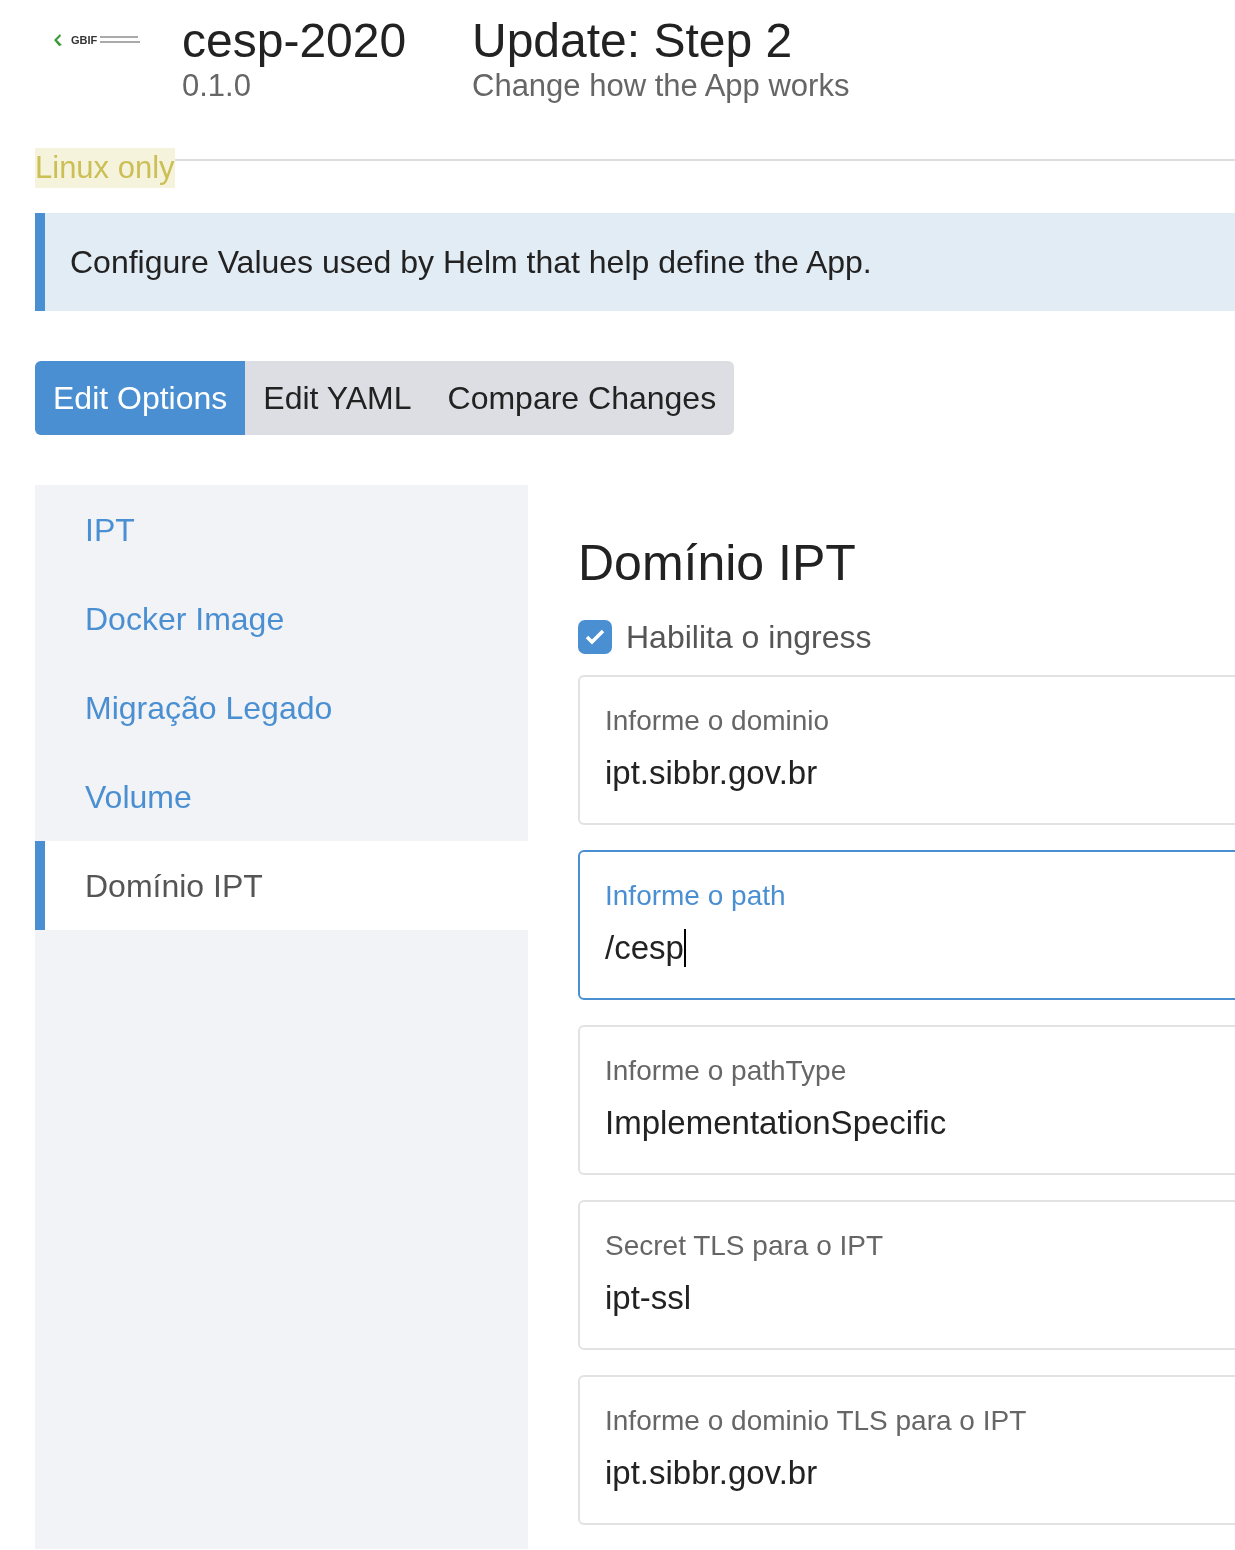  I want to click on field-value: ipt-ssl, so click(648, 1298).